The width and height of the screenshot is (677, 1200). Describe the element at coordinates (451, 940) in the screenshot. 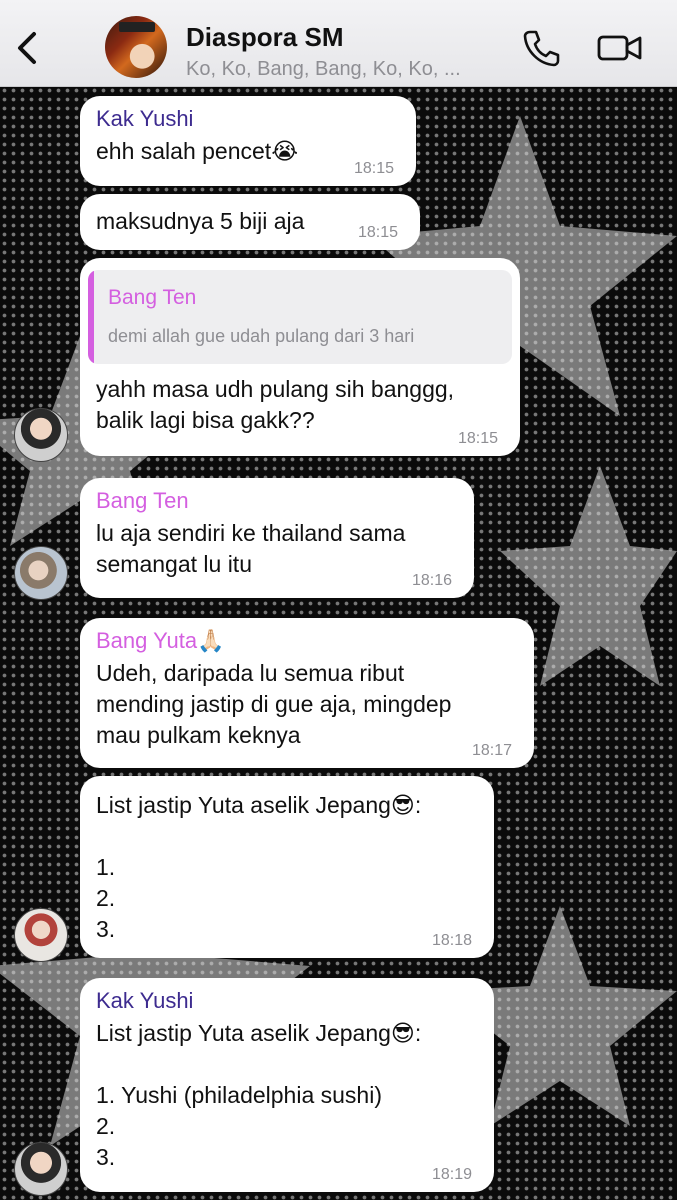

I see `message-time: 18:18` at that location.